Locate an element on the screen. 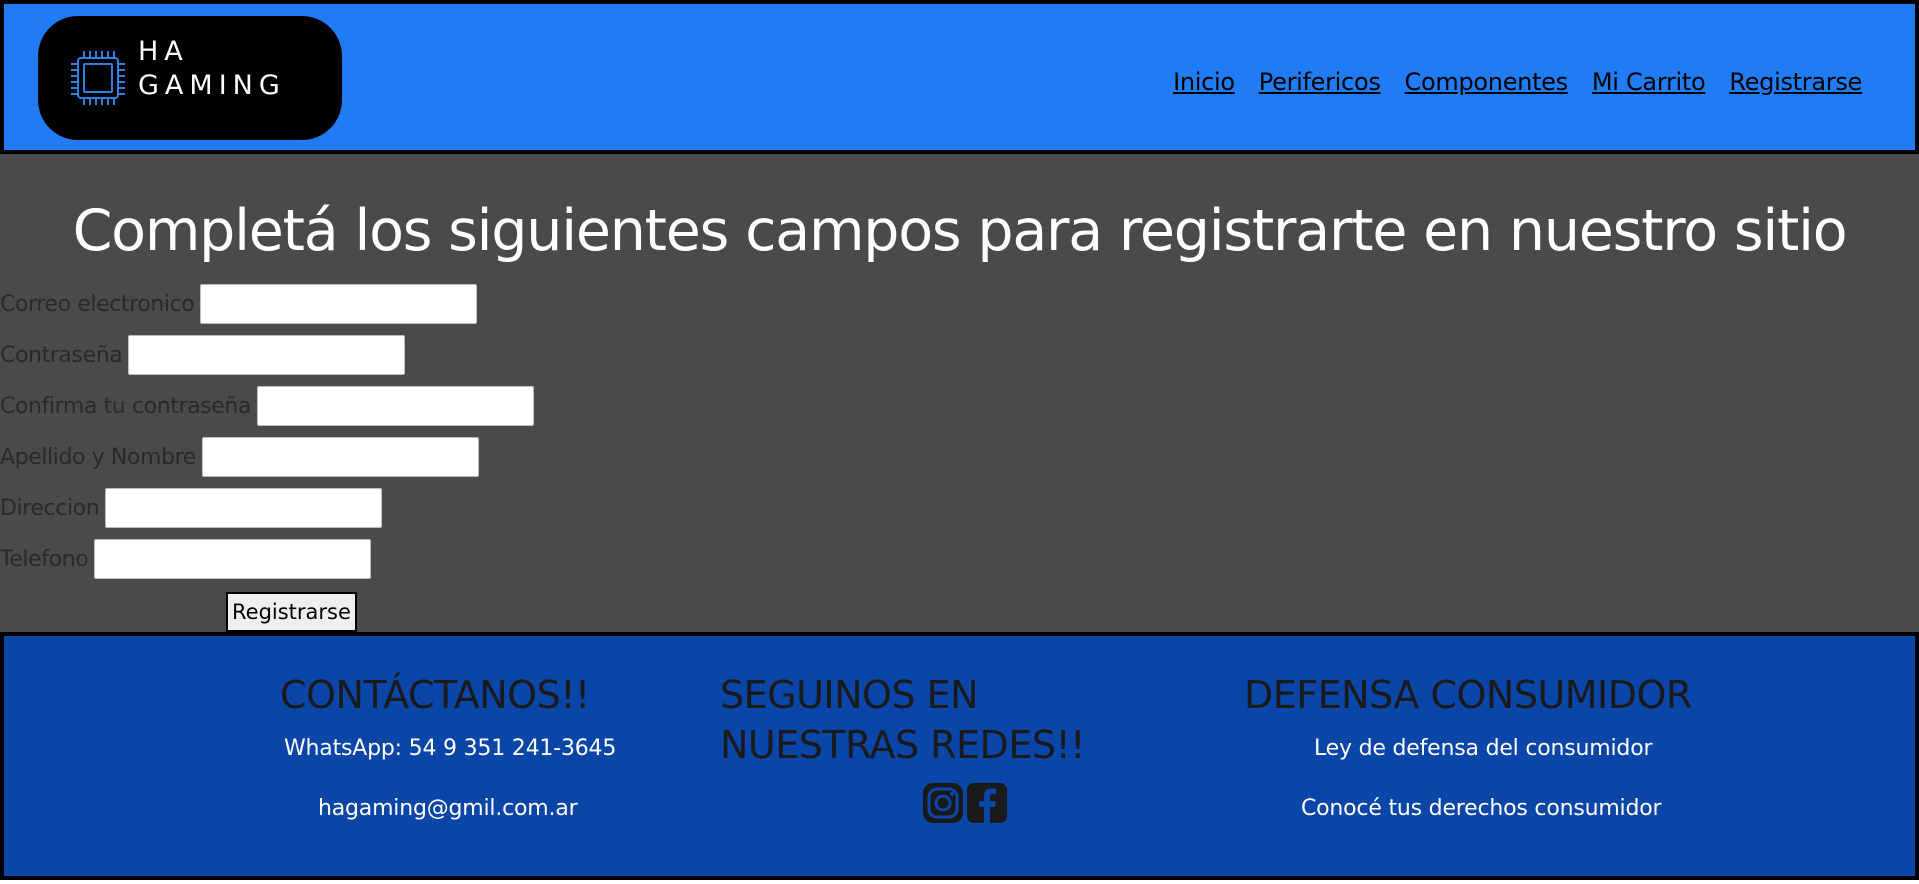 This screenshot has width=1919, height=884. contact-column: CONTÁCTANOS!! is located at coordinates (435, 695).